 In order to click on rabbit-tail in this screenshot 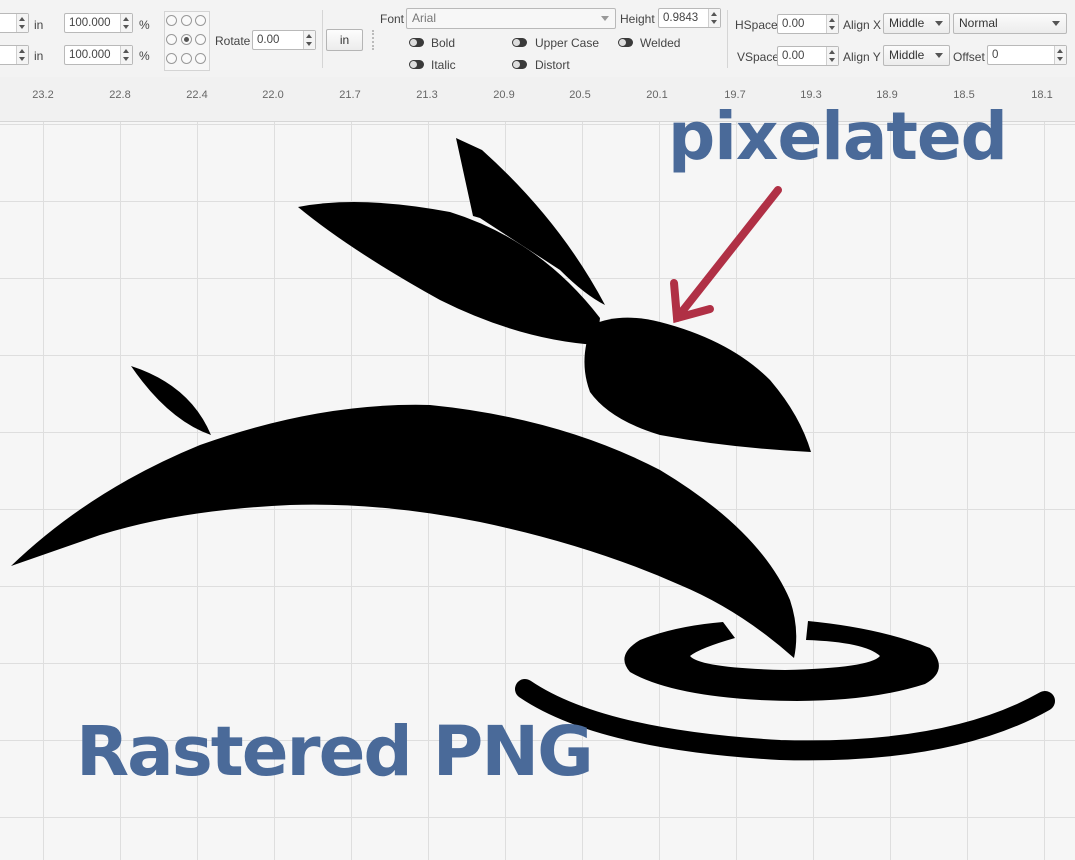, I will do `click(171, 400)`.